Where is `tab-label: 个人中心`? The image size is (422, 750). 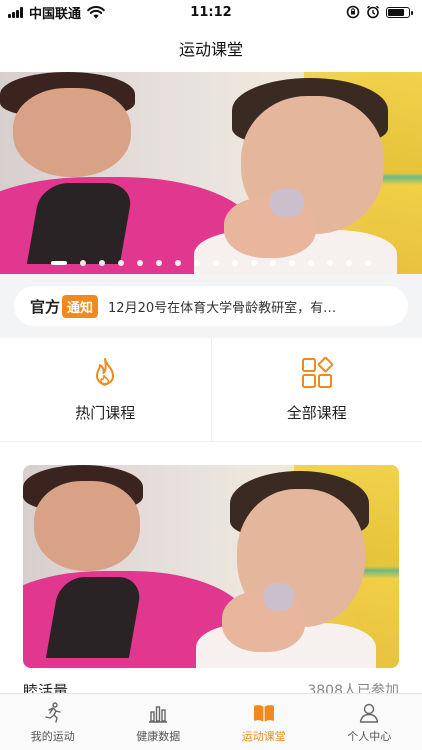 tab-label: 个人中心 is located at coordinates (369, 736).